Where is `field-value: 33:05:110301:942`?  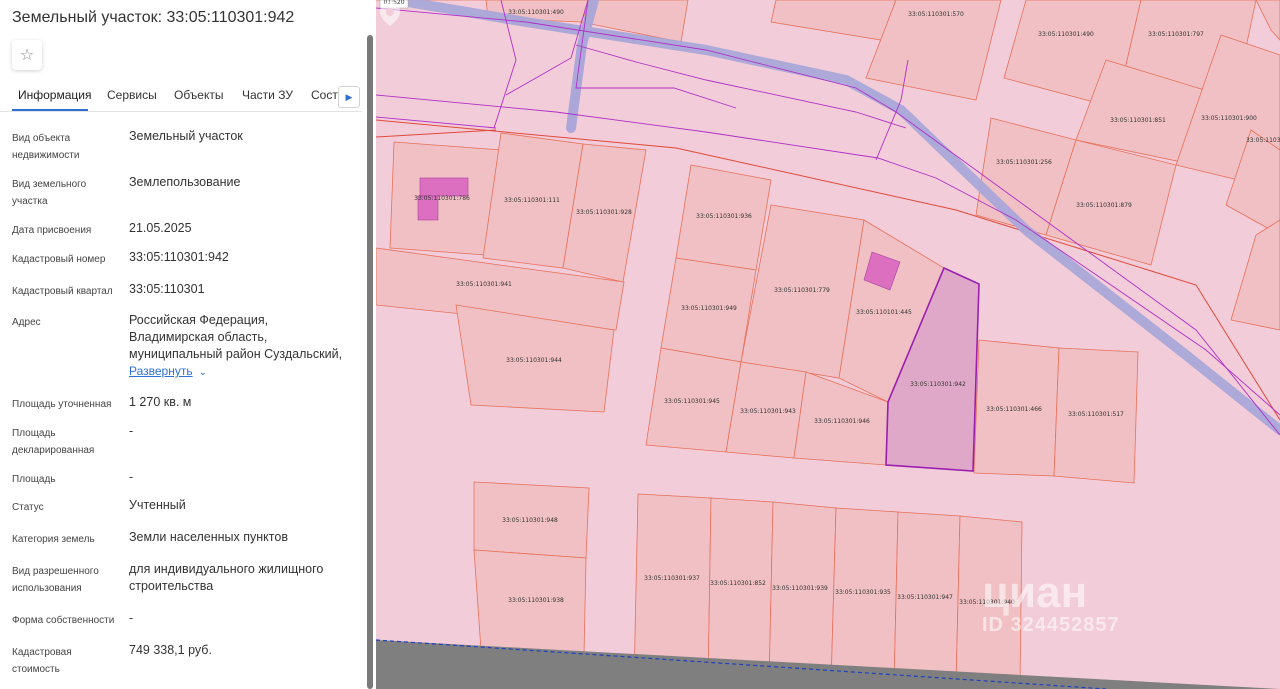
field-value: 33:05:110301:942 is located at coordinates (244, 257).